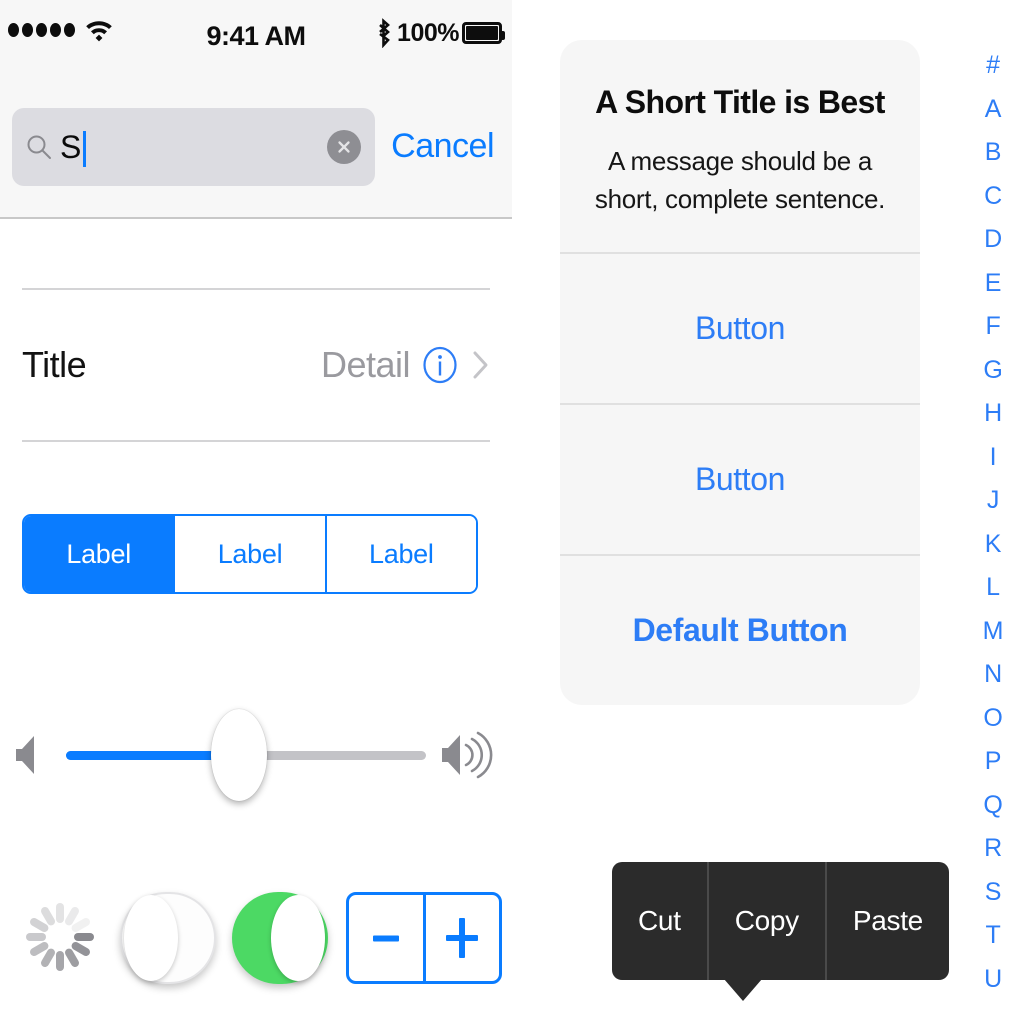 Image resolution: width=1024 pixels, height=1024 pixels. I want to click on edit-menu-bar: Cut Copy Paste, so click(780, 921).